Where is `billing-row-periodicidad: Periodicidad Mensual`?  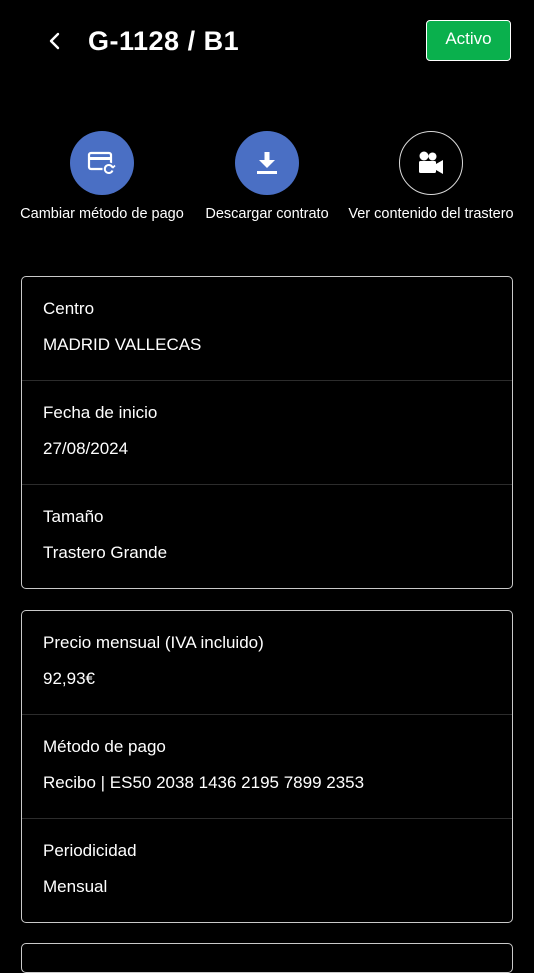
billing-row-periodicidad: Periodicidad Mensual is located at coordinates (267, 870).